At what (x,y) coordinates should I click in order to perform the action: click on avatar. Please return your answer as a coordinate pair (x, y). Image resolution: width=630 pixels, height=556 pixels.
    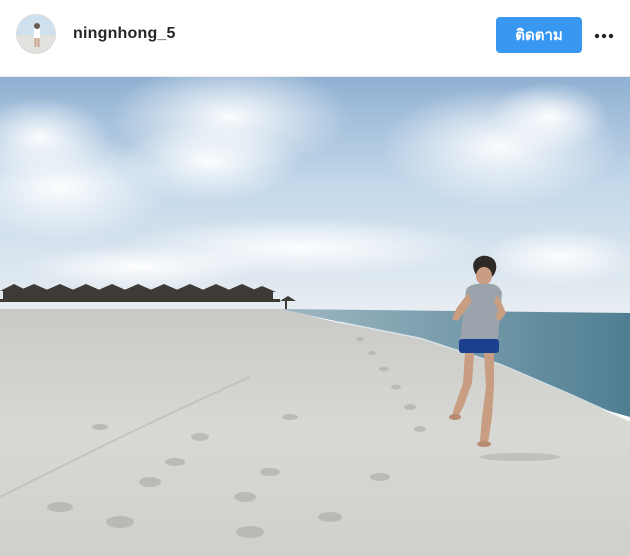
    Looking at the image, I should click on (36, 34).